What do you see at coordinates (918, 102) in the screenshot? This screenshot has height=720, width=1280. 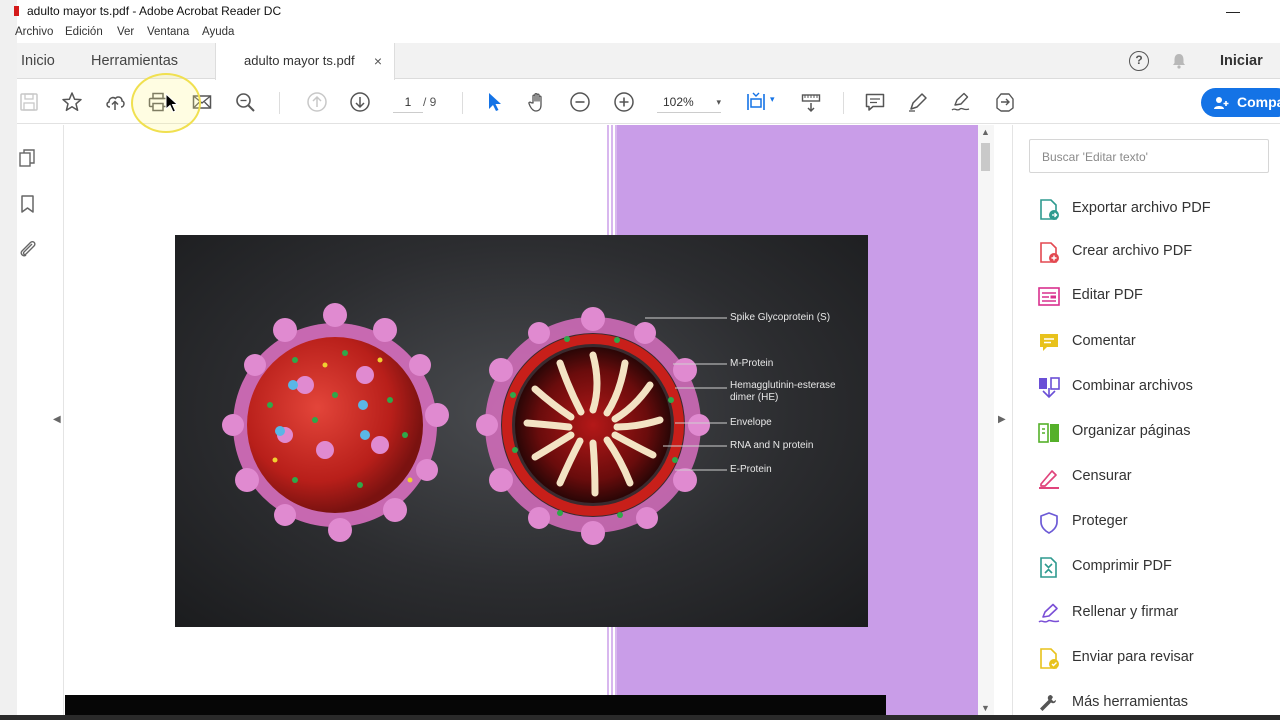 I see `highlight-pen-icon` at bounding box center [918, 102].